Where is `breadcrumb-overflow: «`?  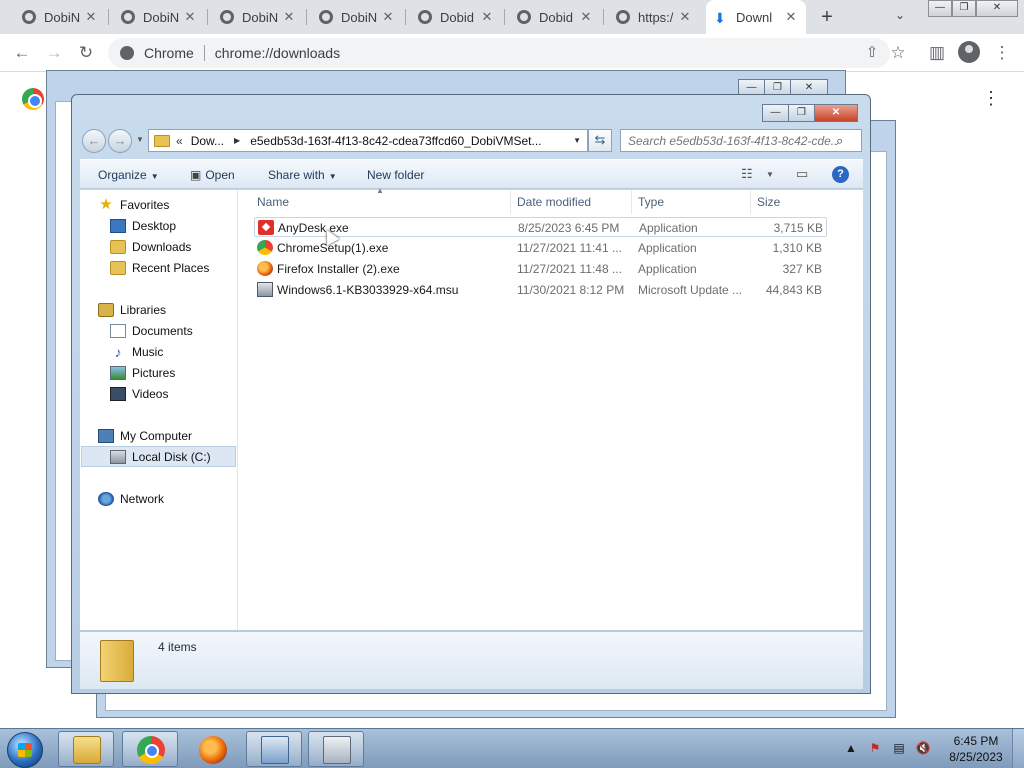
breadcrumb-overflow: « is located at coordinates (179, 141).